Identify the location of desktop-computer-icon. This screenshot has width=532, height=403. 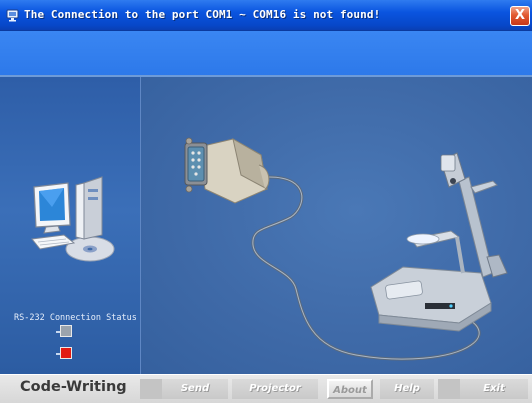
(73, 219).